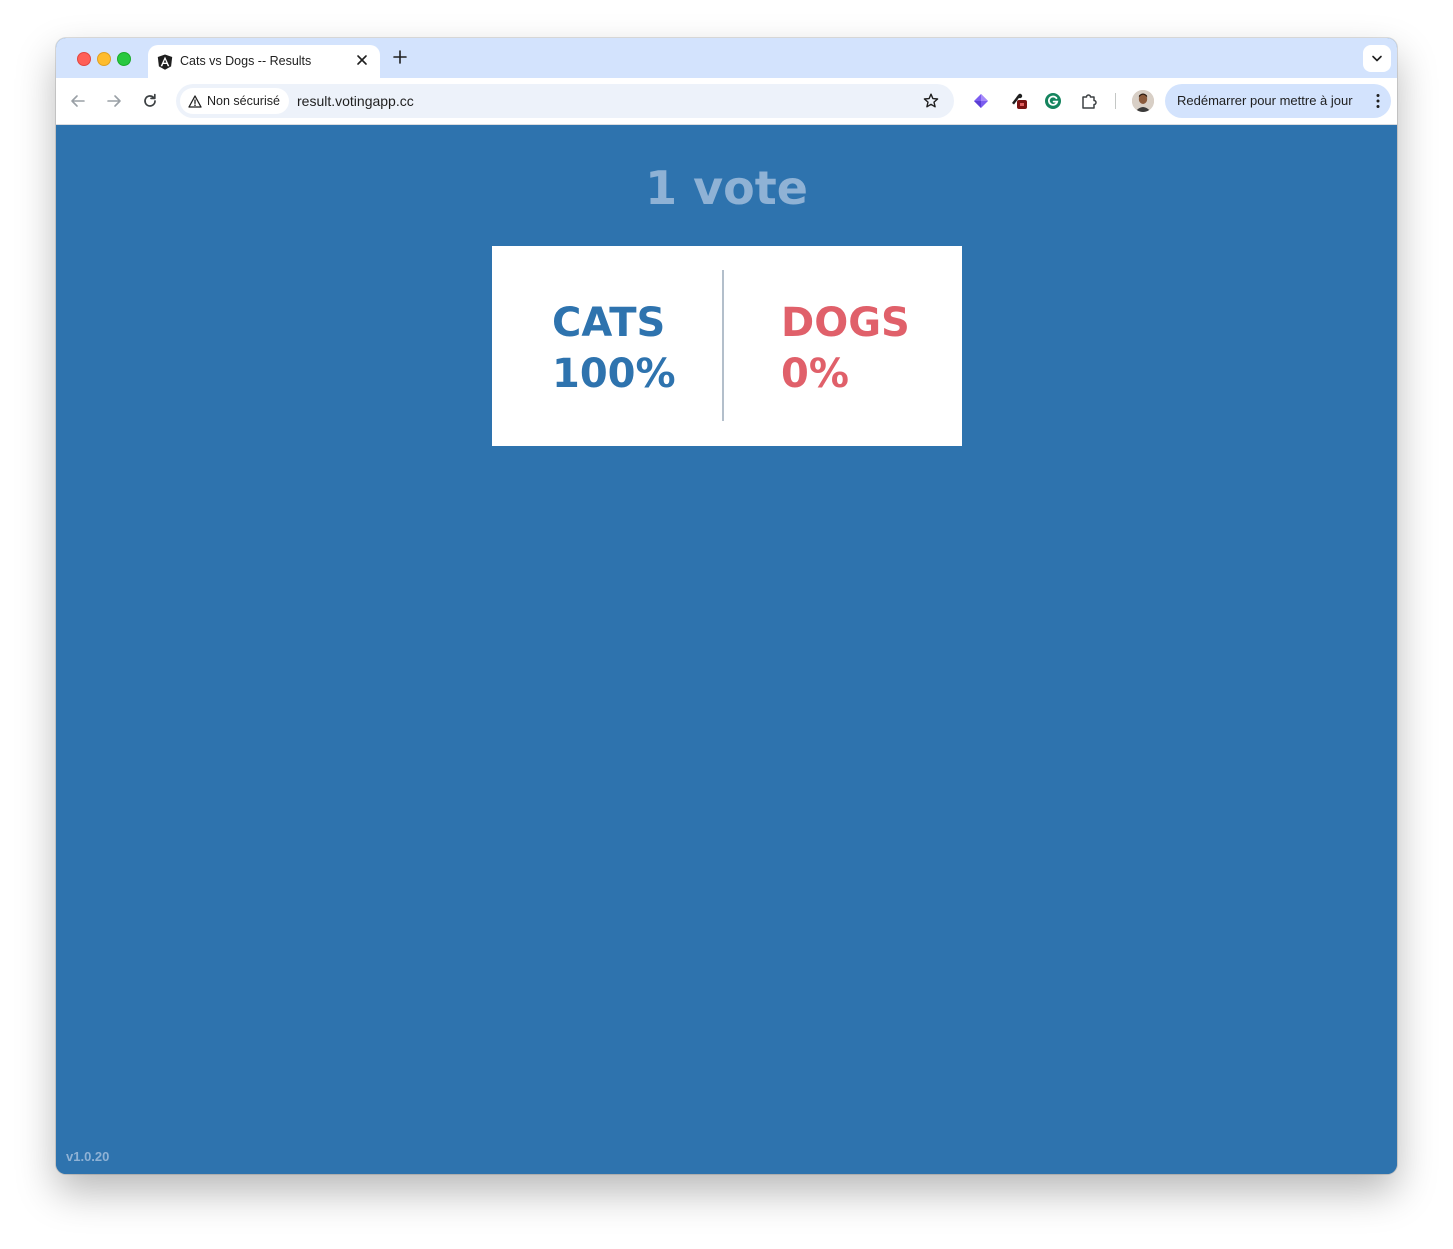 The image size is (1453, 1249). I want to click on chevron-down-icon, so click(1377, 58).